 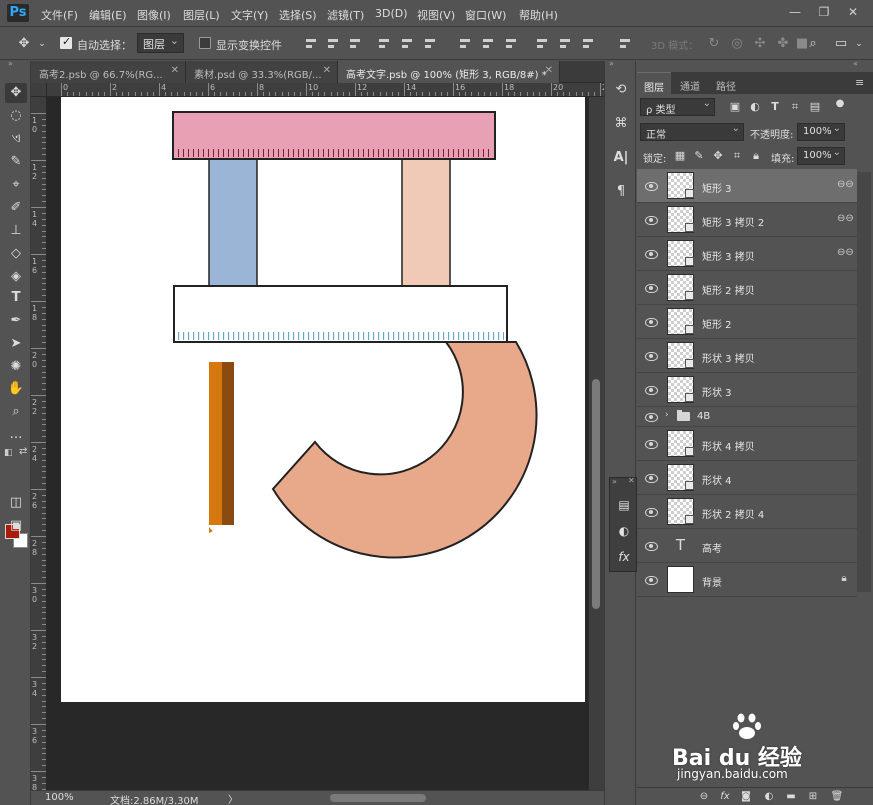 What do you see at coordinates (596, 494) in the screenshot?
I see `scrollbar-thumb` at bounding box center [596, 494].